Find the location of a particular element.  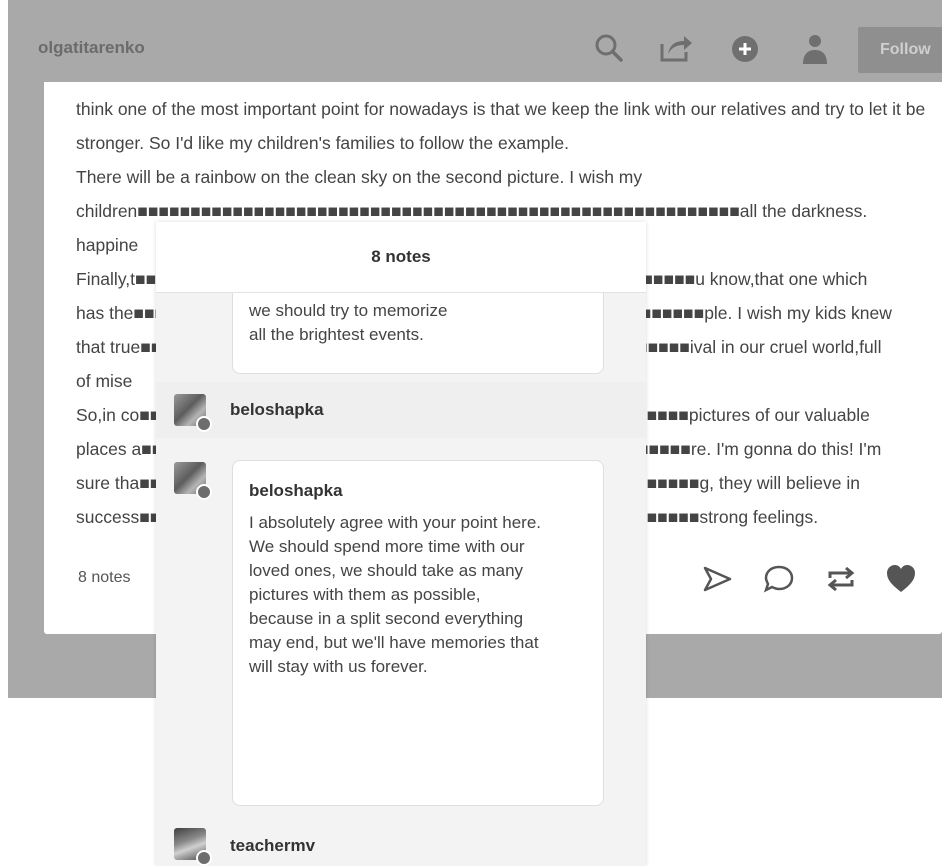

search-icon is located at coordinates (609, 50).